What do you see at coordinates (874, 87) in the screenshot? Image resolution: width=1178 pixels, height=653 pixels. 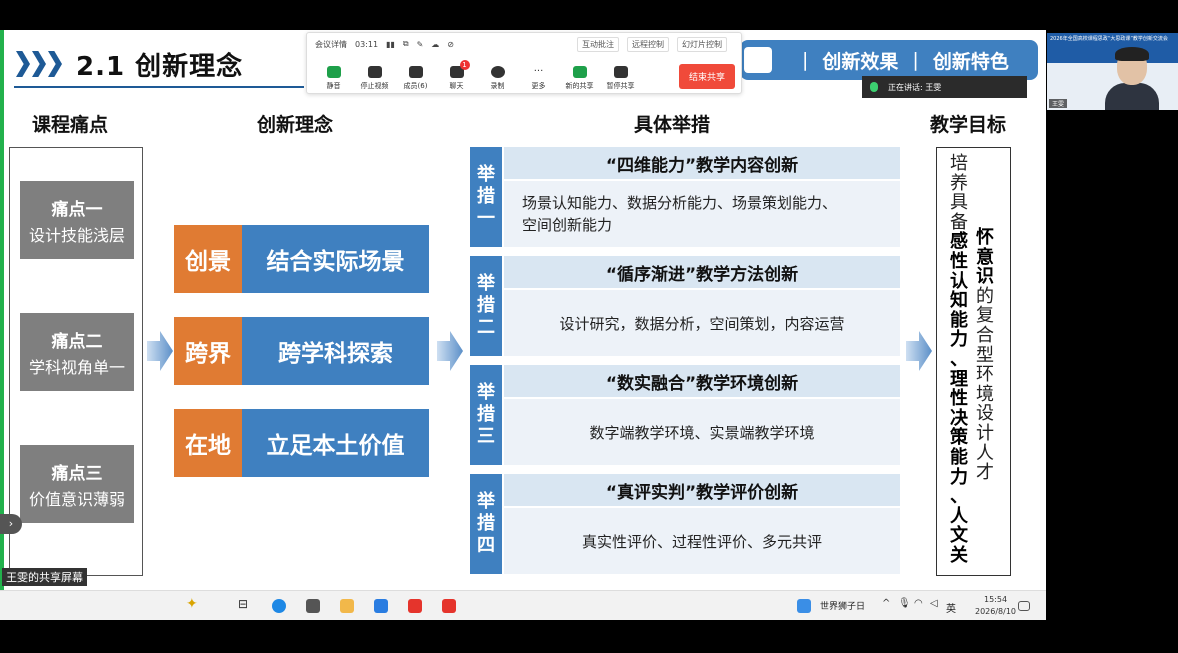 I see `speaking-mic-icon` at bounding box center [874, 87].